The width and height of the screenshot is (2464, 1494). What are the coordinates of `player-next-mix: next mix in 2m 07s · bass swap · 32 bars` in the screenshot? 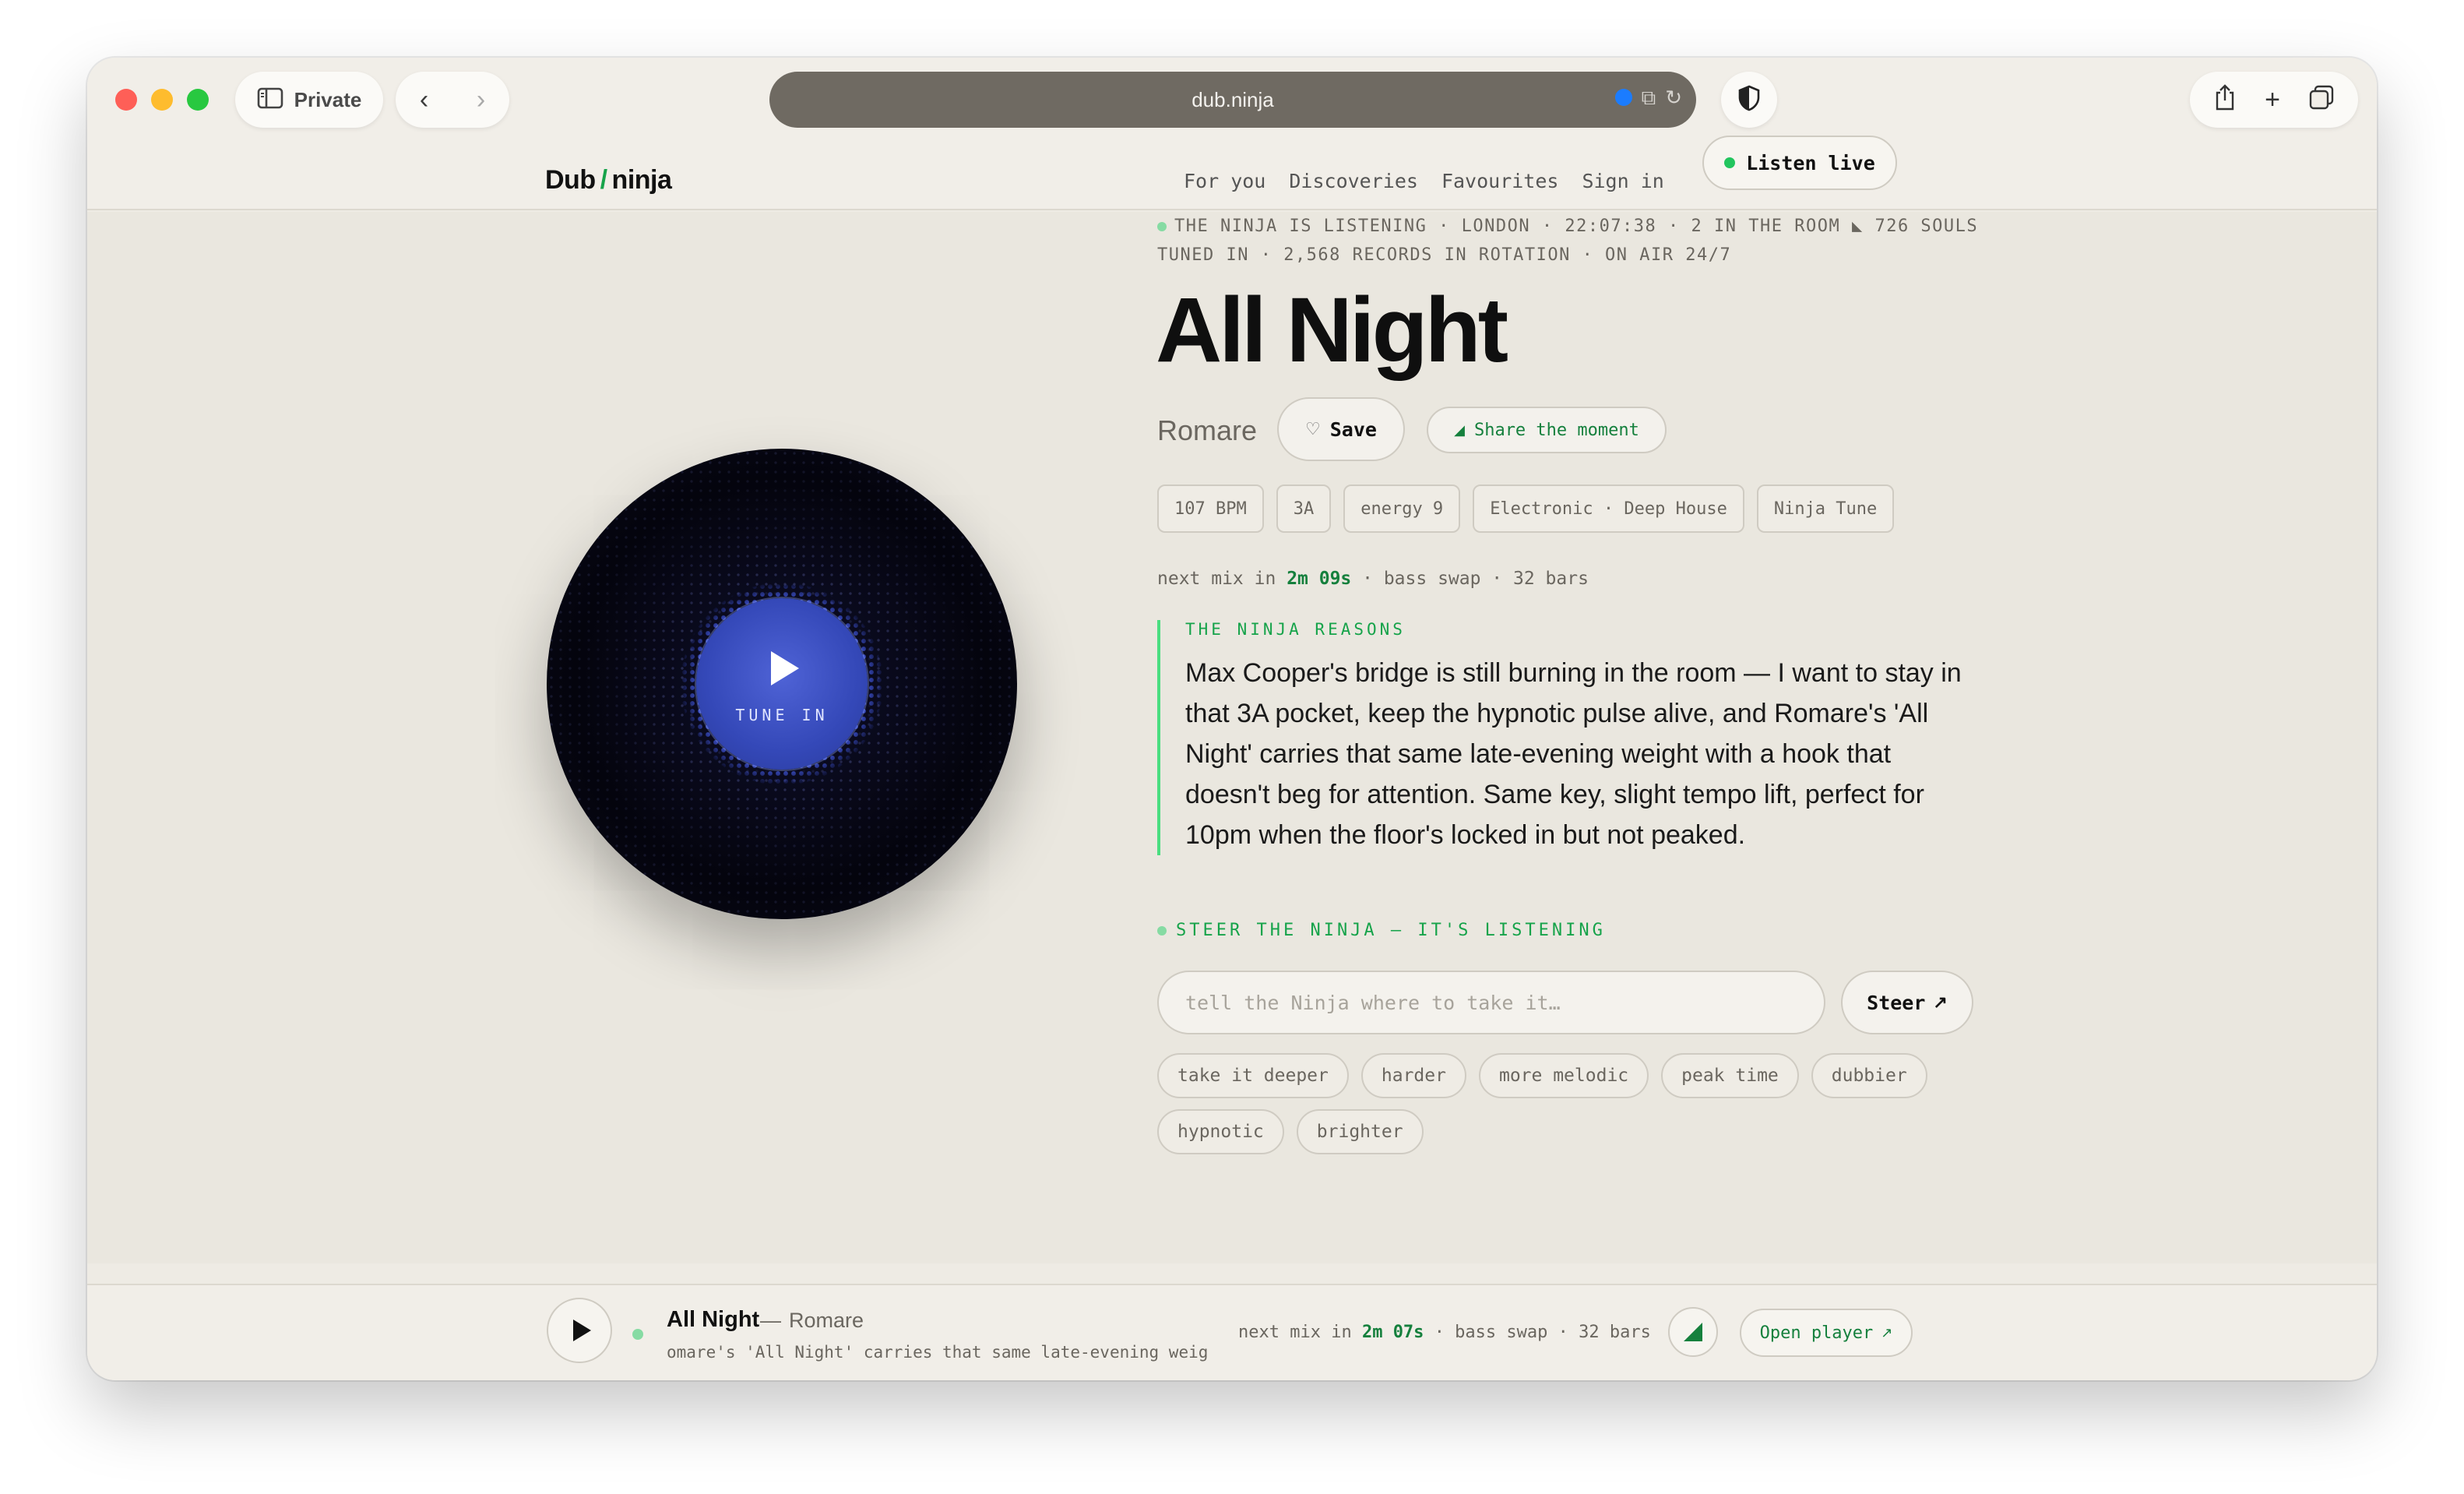 It's located at (1444, 1332).